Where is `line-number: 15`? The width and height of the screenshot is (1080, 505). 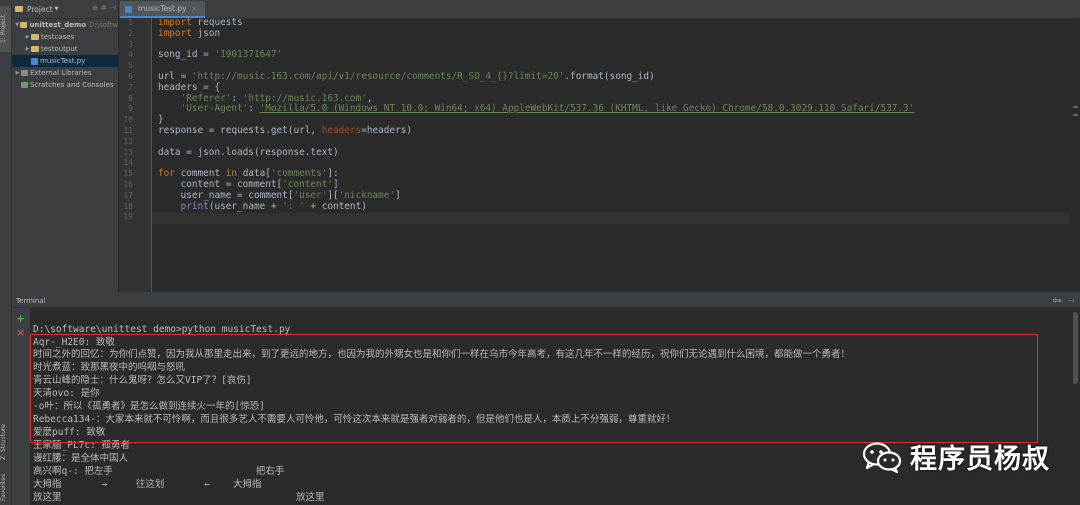 line-number: 15 is located at coordinates (128, 174).